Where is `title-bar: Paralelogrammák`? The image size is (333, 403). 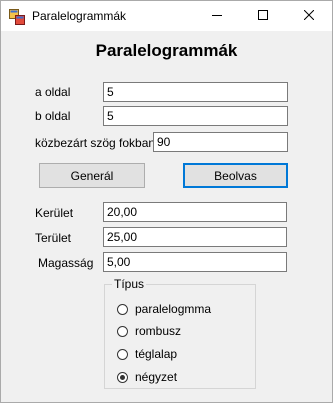
title-bar: Paralelogrammák is located at coordinates (166, 16).